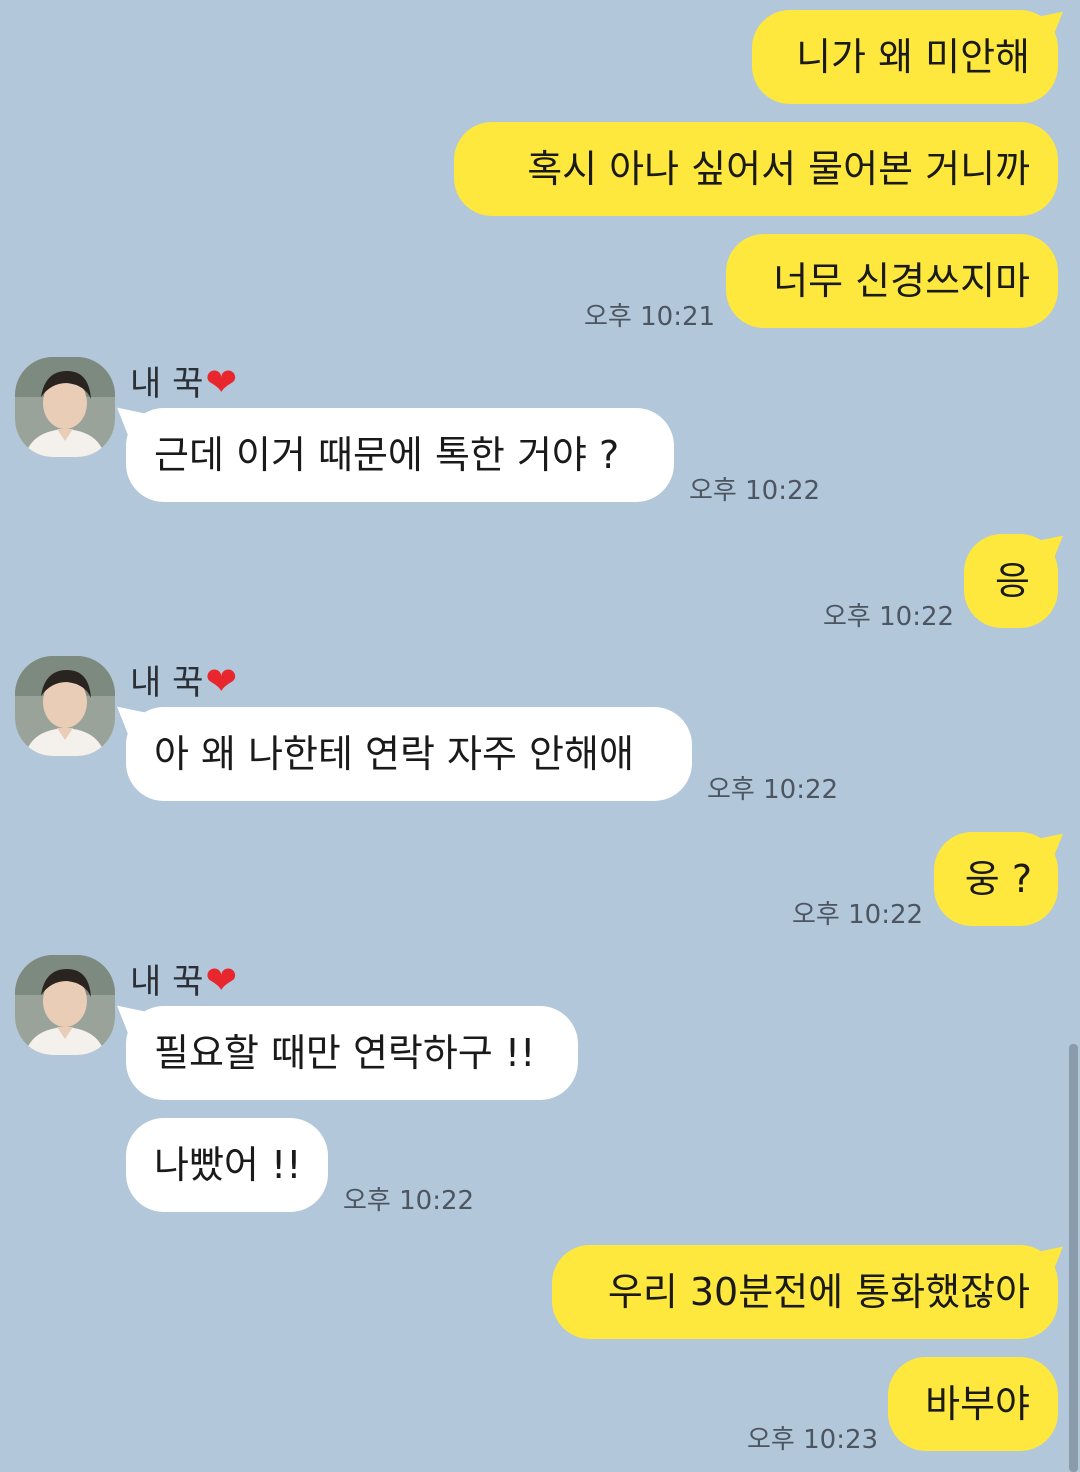 This screenshot has width=1080, height=1472. What do you see at coordinates (756, 169) in the screenshot?
I see `message-bubble-me: 혹시 아나 싶어서 물어본 거니까` at bounding box center [756, 169].